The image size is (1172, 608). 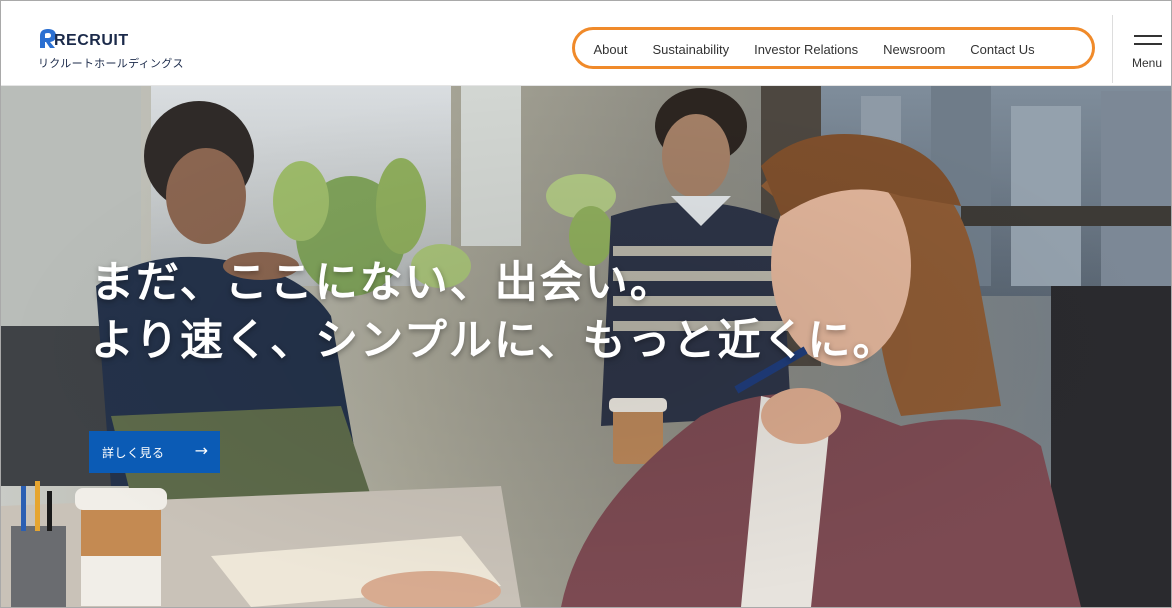 What do you see at coordinates (1147, 63) in the screenshot?
I see `menu-label: Menu` at bounding box center [1147, 63].